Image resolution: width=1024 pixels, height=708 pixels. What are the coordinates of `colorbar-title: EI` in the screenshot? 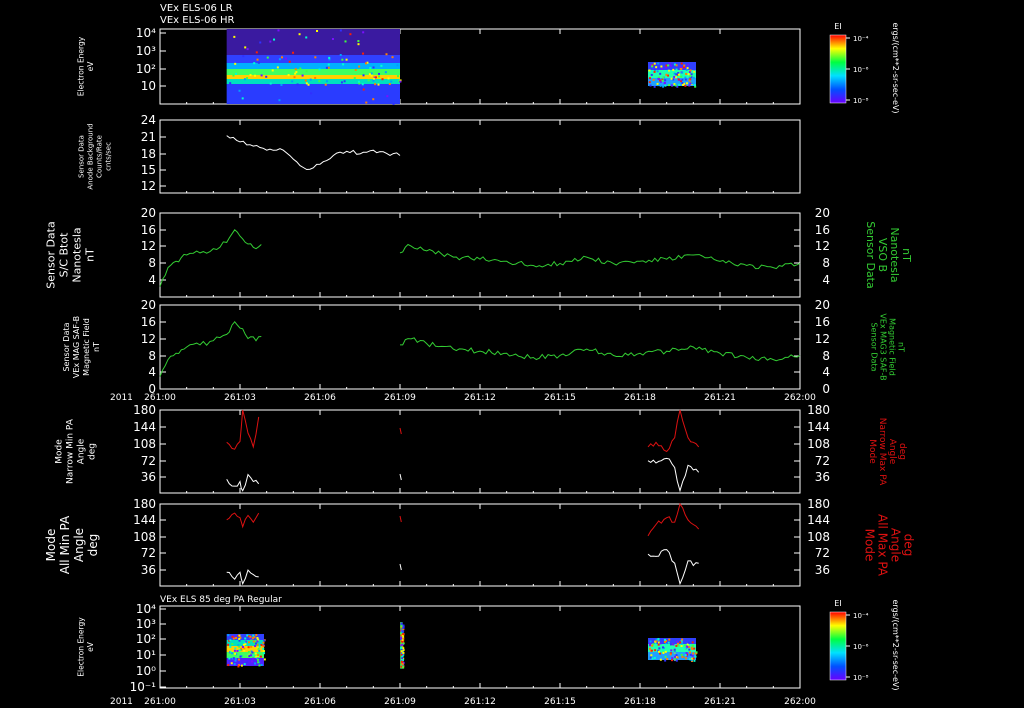 It's located at (837, 26).